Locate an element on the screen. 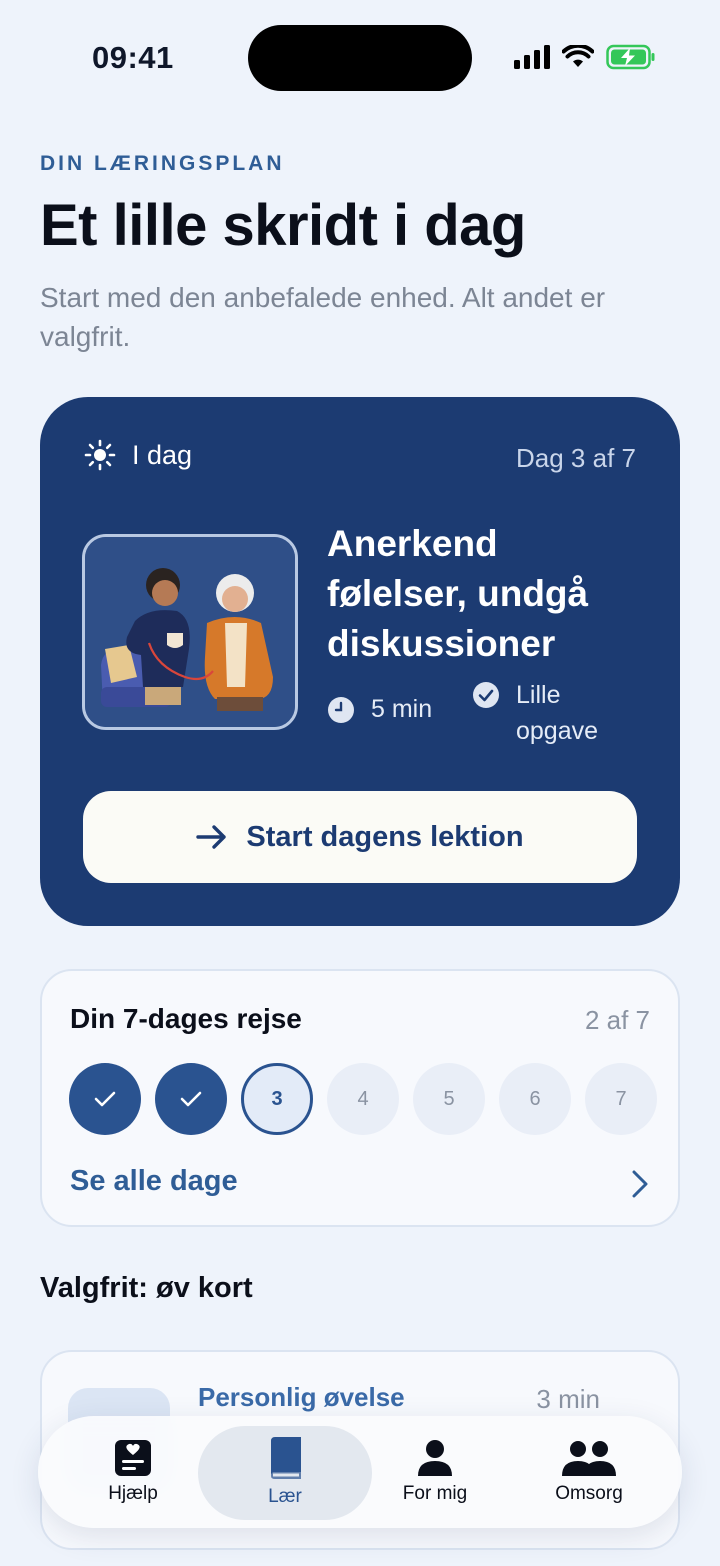 This screenshot has width=720, height=1566. today-label-row: I dag is located at coordinates (138, 455).